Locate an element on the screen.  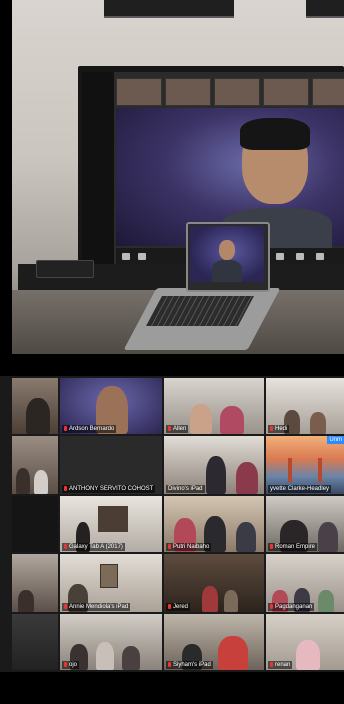
participant-name: Jered is located at coordinates (181, 607).